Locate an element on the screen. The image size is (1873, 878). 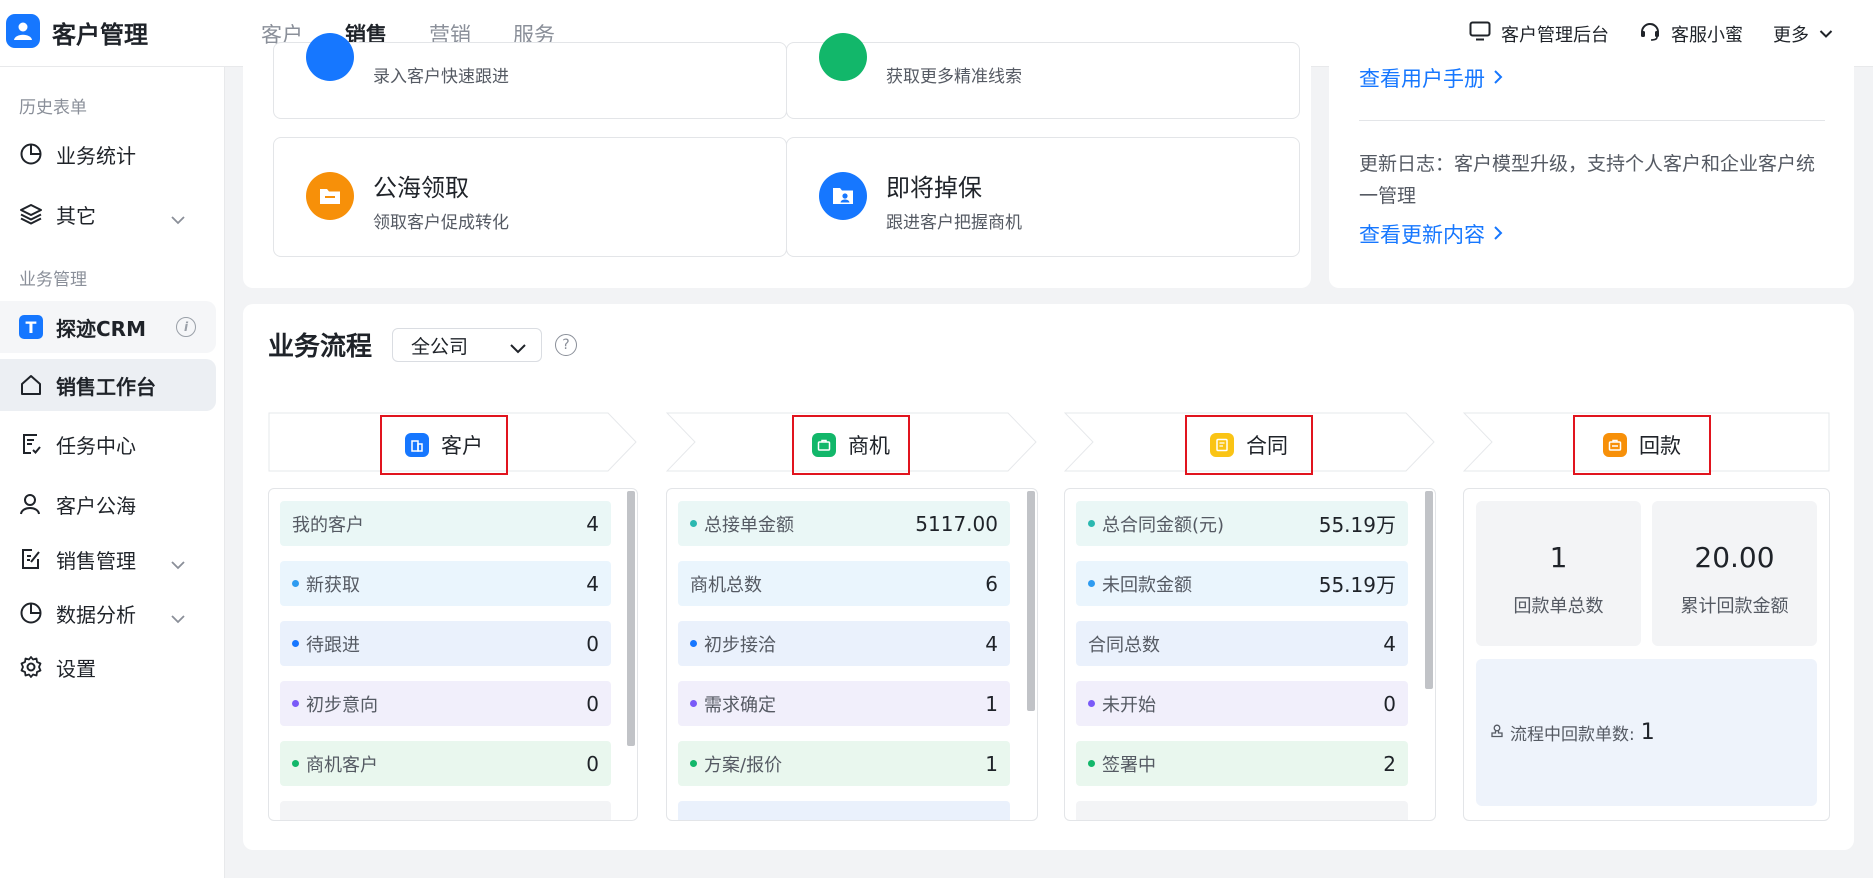
customer-service-label: 客服小蜜 is located at coordinates (1707, 35).